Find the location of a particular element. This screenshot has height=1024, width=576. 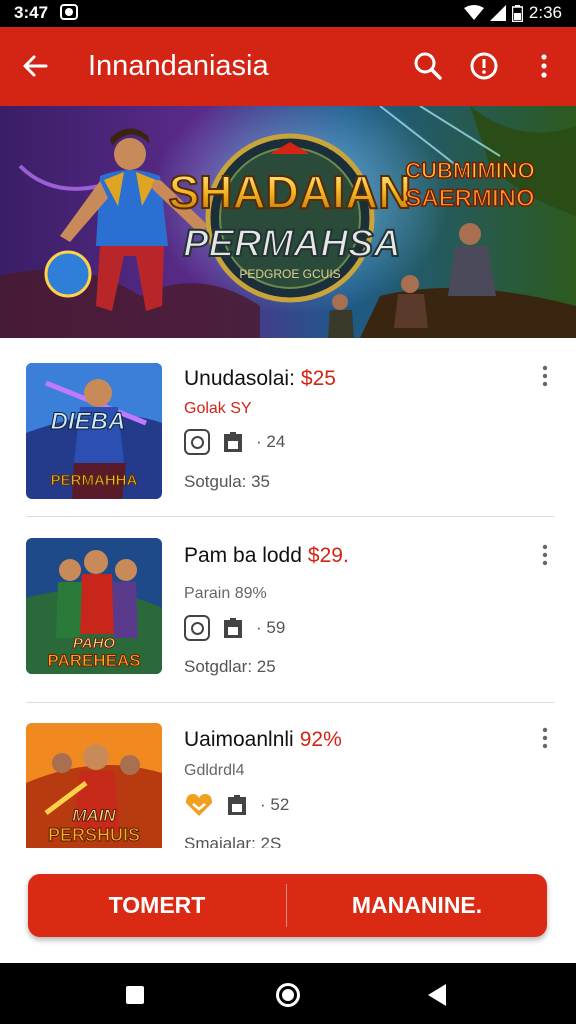

item-subtitle: Golak SY is located at coordinates (218, 408).